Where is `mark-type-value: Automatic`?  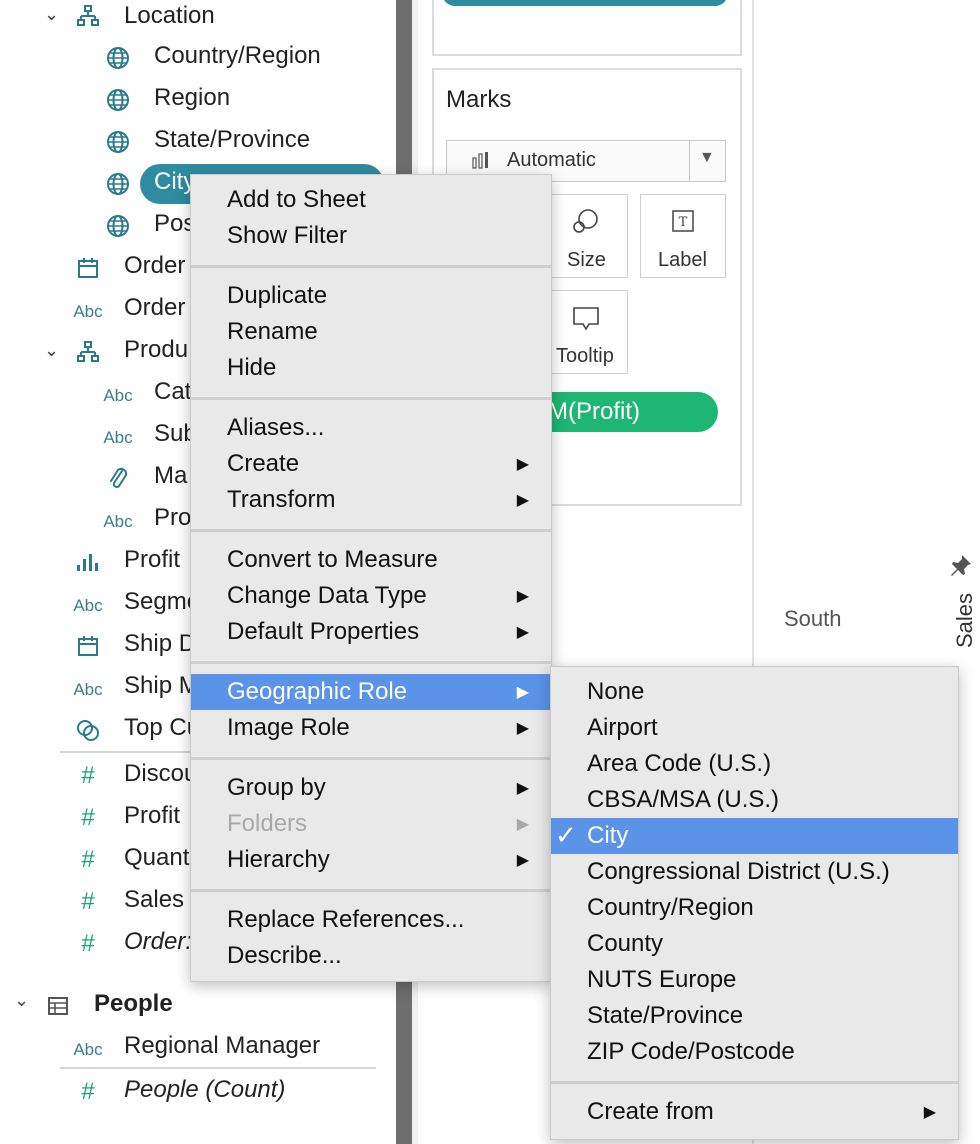
mark-type-value: Automatic is located at coordinates (551, 160).